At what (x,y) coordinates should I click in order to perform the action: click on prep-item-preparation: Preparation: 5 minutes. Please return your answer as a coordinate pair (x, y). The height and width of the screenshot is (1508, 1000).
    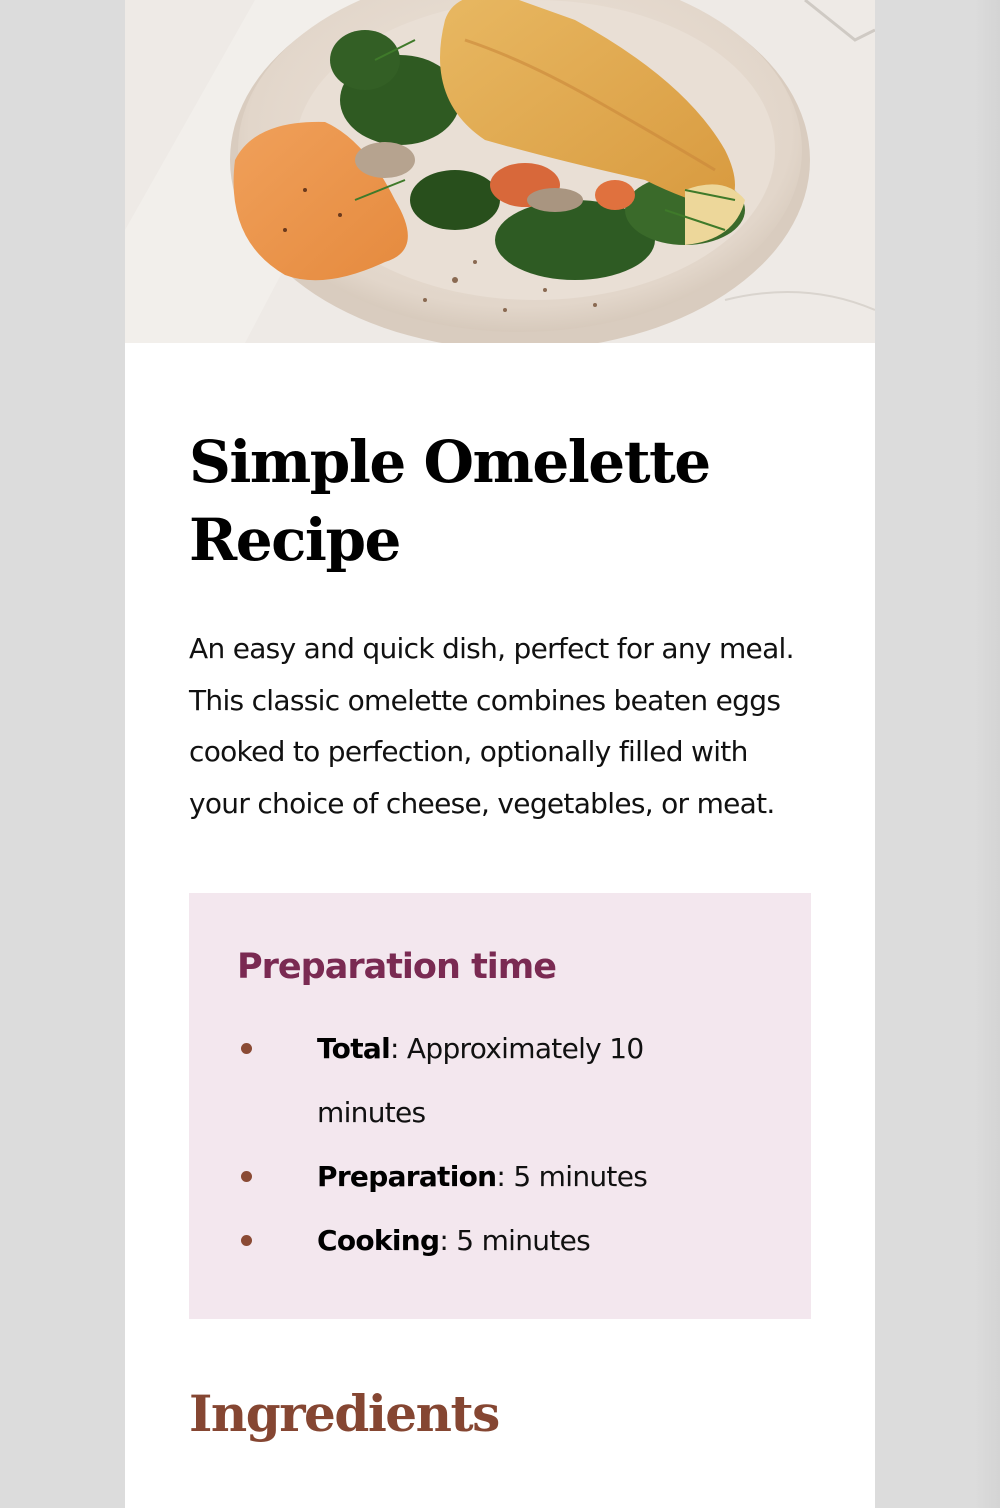
    Looking at the image, I should click on (500, 1177).